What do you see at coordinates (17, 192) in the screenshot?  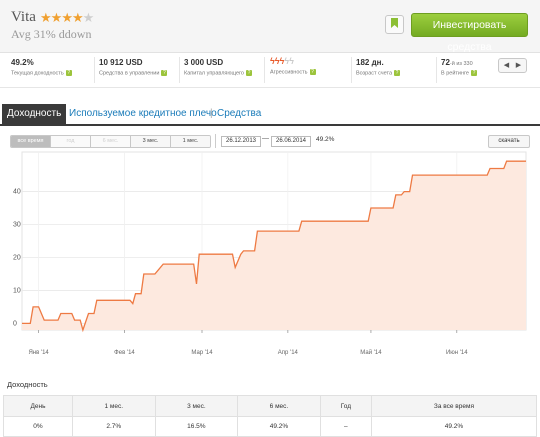 I see `y-tick-label: 40` at bounding box center [17, 192].